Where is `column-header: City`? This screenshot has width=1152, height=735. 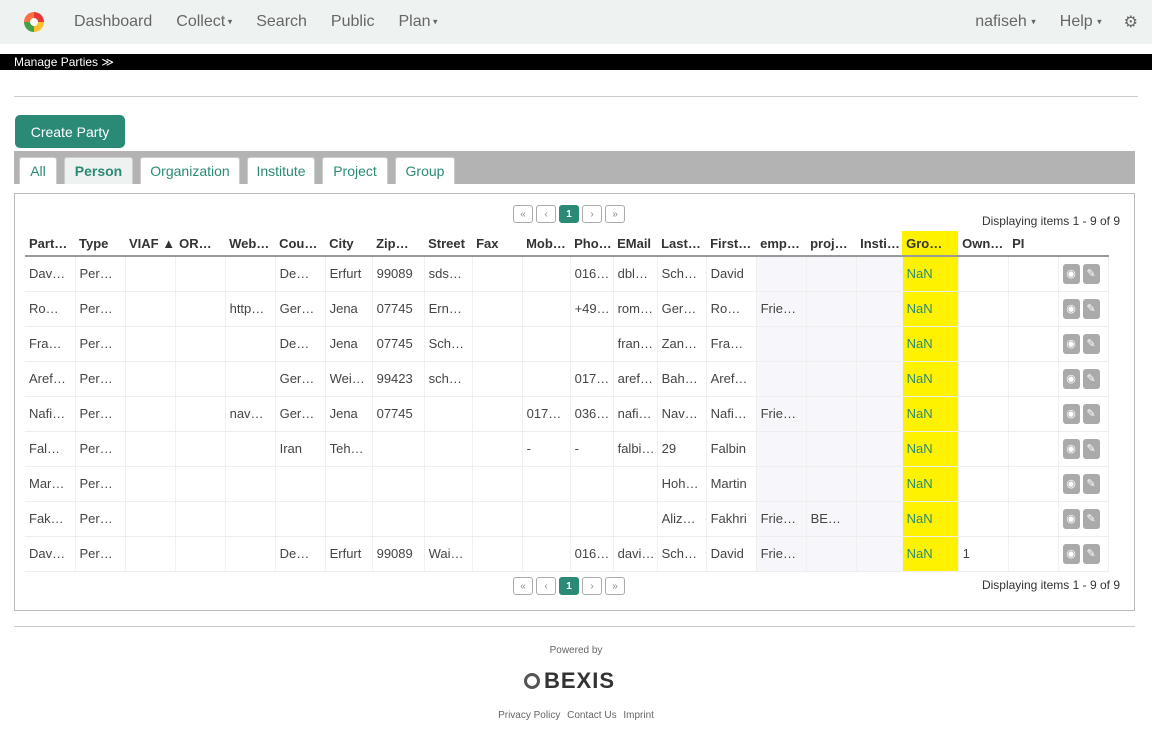
column-header: City is located at coordinates (349, 244).